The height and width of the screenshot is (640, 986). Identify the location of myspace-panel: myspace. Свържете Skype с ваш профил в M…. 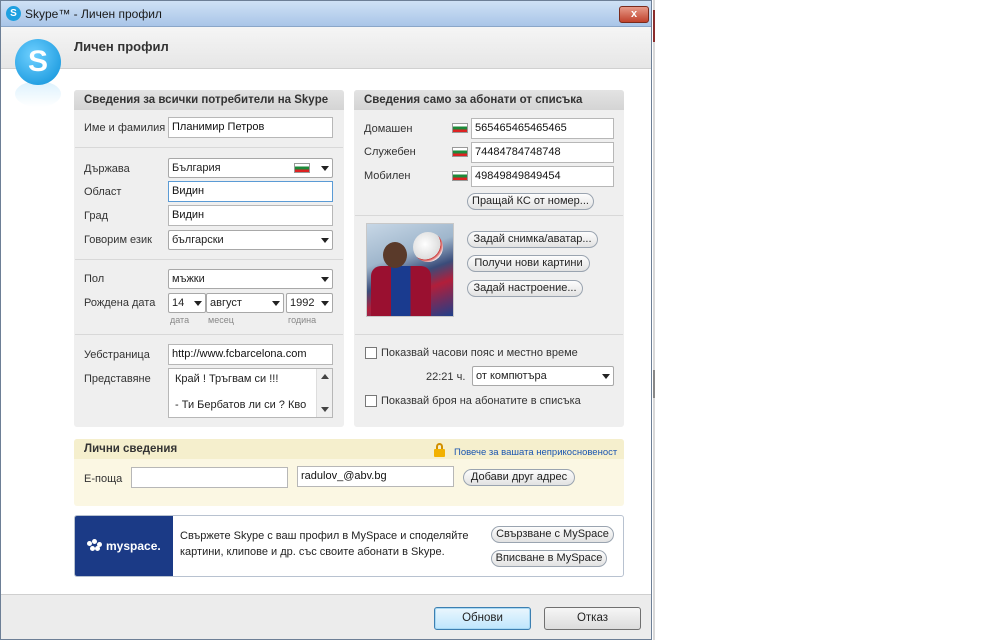
(349, 546).